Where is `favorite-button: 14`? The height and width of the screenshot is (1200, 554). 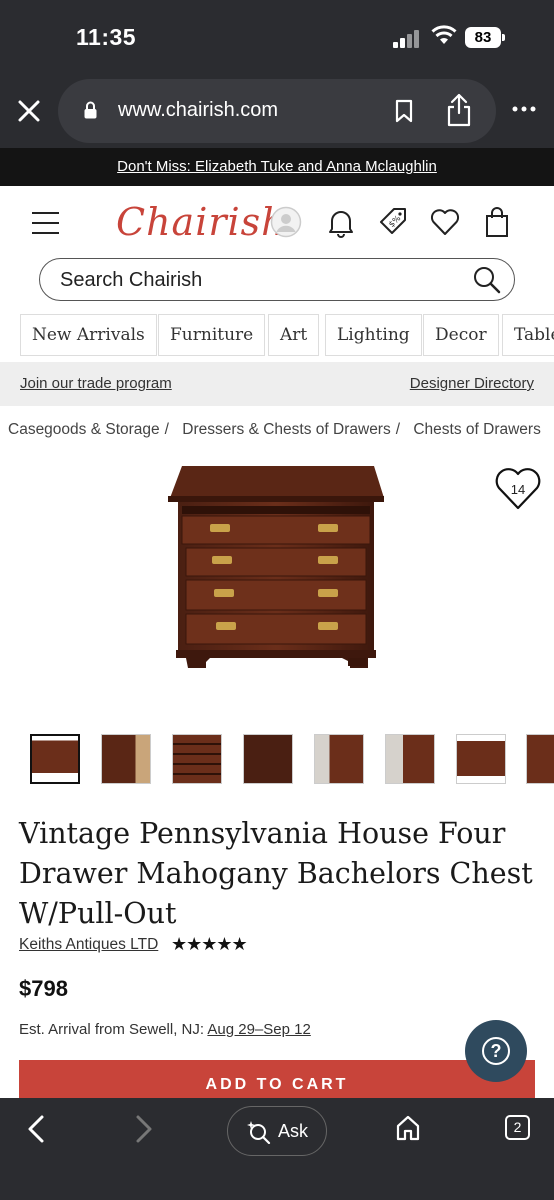 favorite-button: 14 is located at coordinates (518, 490).